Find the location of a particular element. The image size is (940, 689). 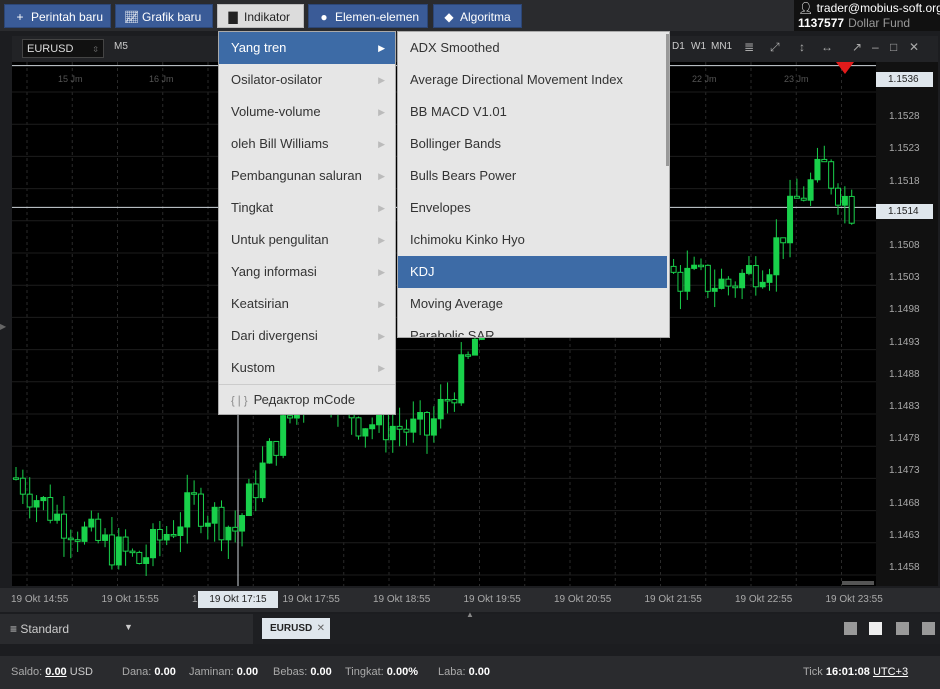

chart-scrollbar is located at coordinates (858, 583).